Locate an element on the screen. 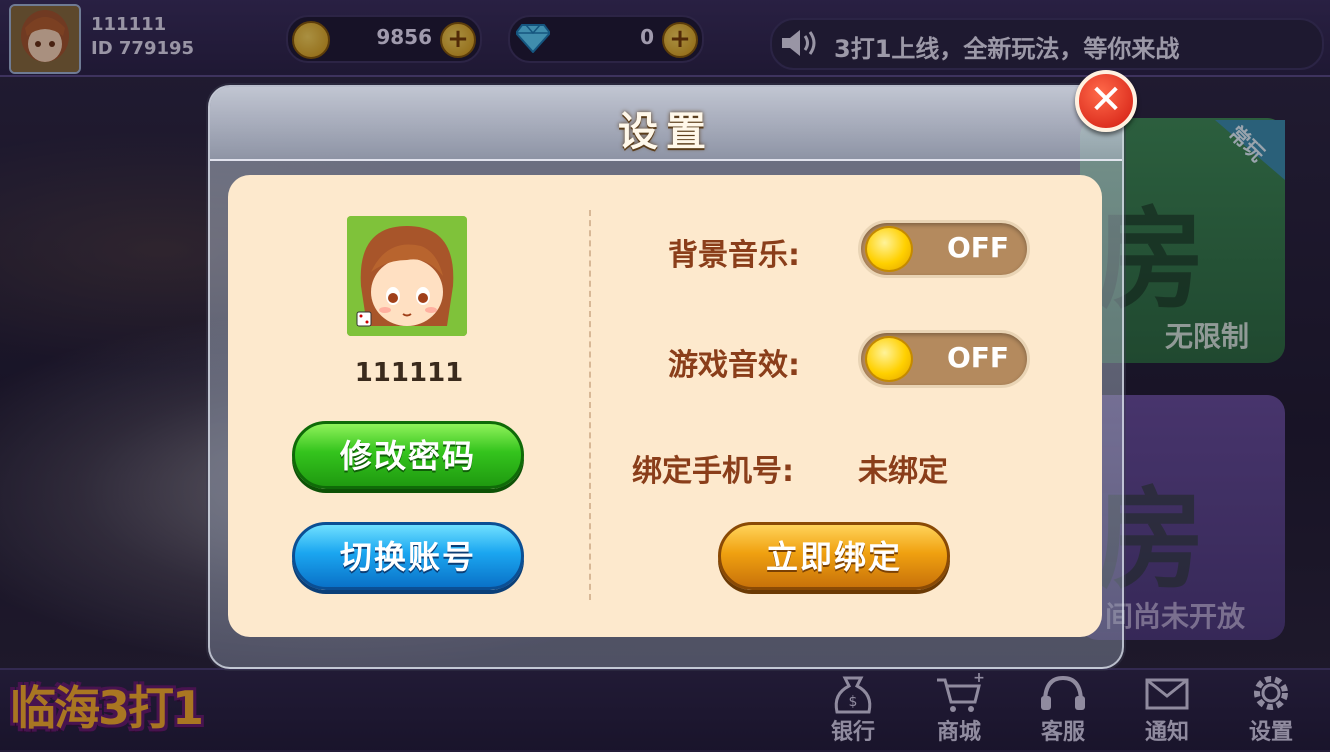  profile-avatar is located at coordinates (407, 276).